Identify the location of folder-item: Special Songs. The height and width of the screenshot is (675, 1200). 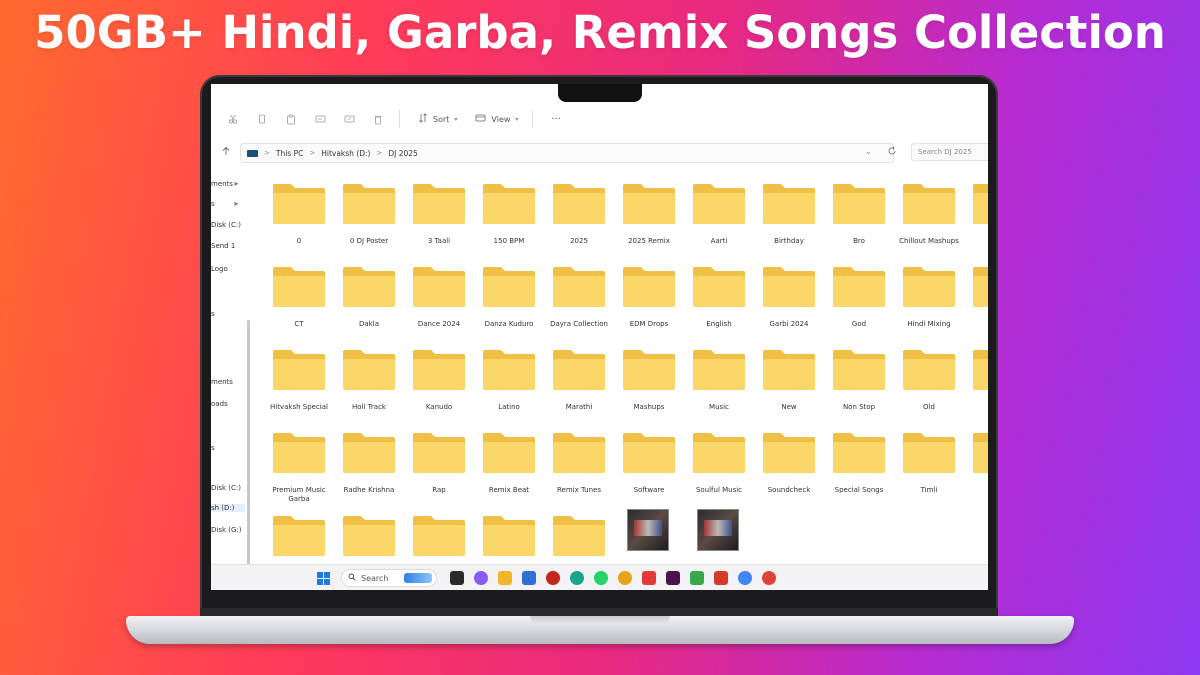
(862, 471).